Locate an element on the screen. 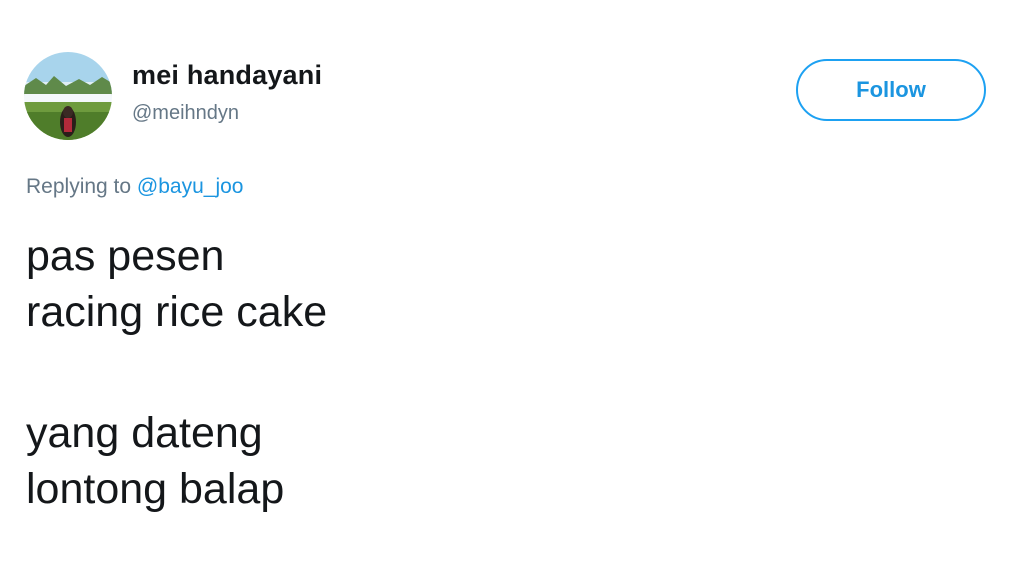  avatar-image is located at coordinates (68, 96).